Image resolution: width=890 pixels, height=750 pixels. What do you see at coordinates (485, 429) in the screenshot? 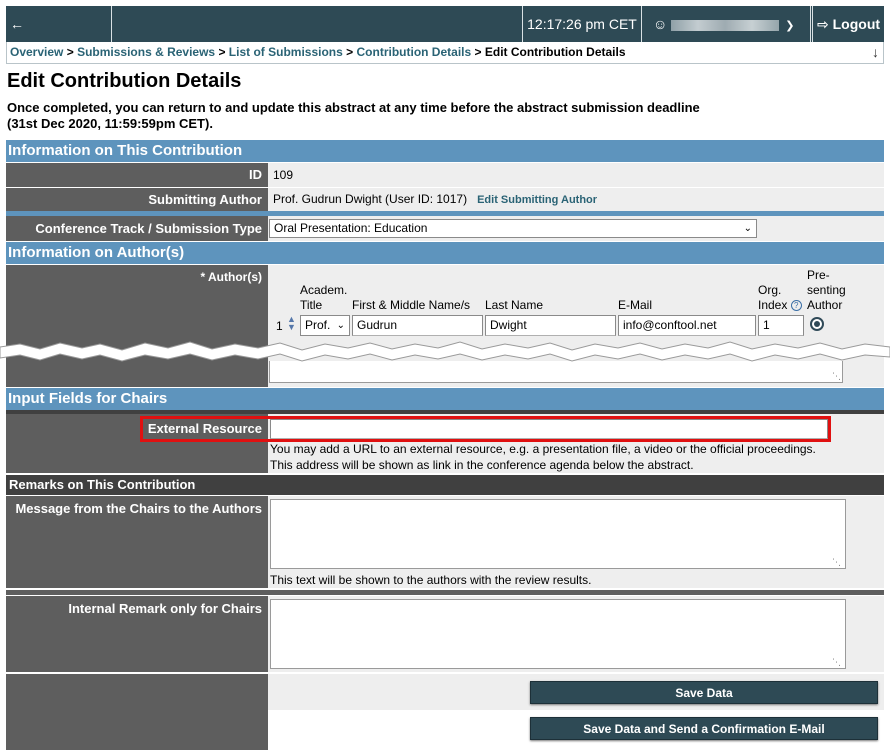
I see `highlight-box` at bounding box center [485, 429].